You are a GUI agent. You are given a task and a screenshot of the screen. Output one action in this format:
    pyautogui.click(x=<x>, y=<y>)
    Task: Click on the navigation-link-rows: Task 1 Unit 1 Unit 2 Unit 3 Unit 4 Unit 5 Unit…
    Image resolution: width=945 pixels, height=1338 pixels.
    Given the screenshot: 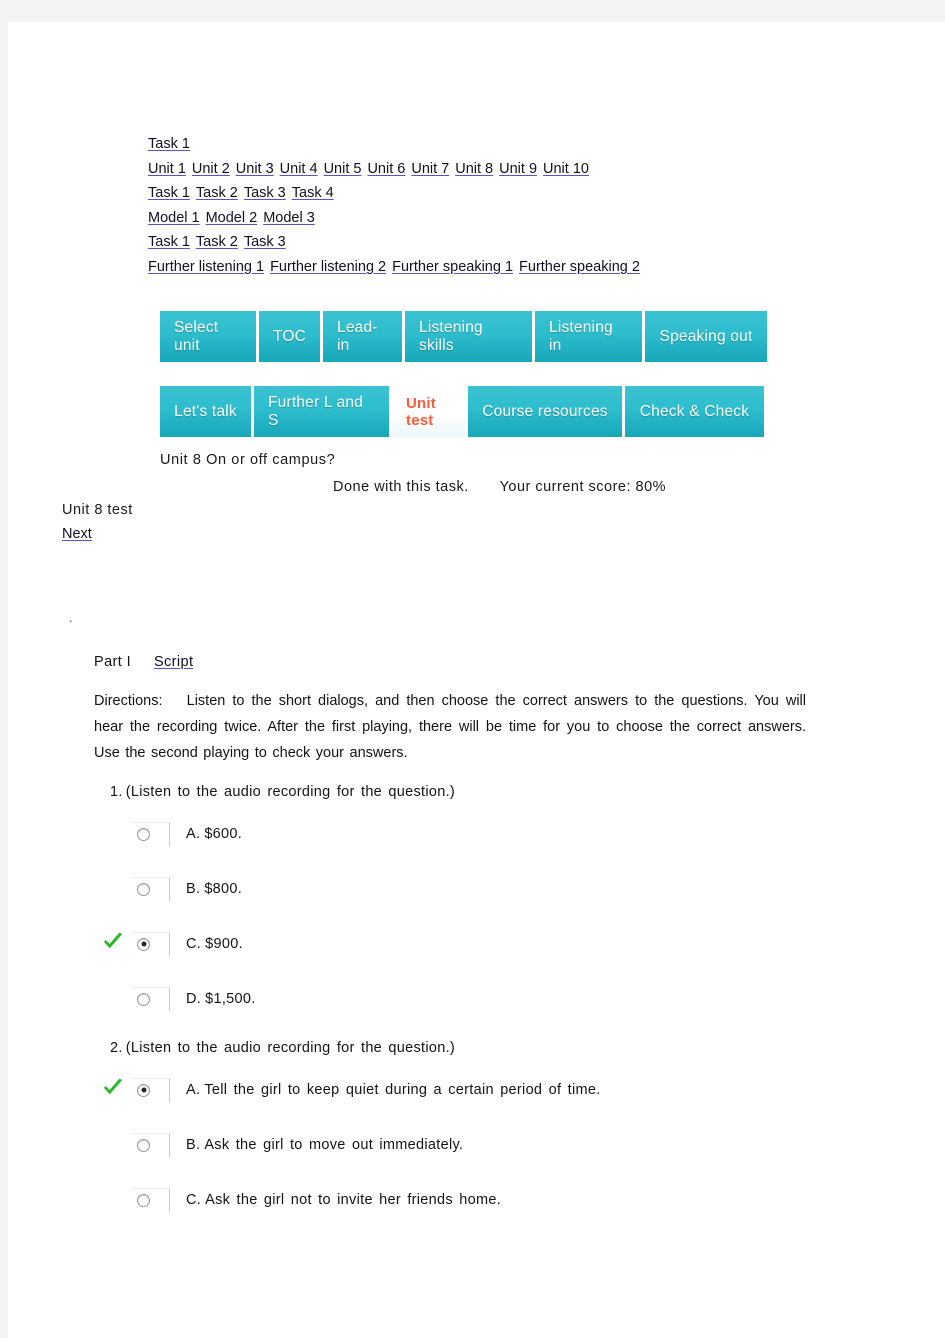 What is the action you would take?
    pyautogui.click(x=518, y=206)
    